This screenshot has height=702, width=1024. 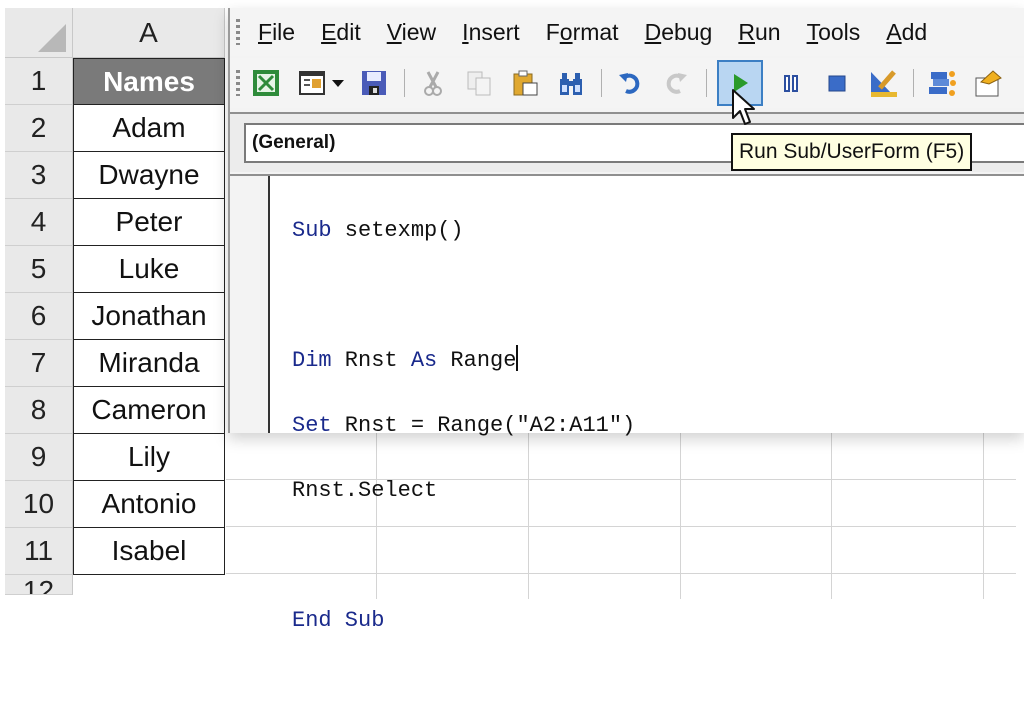 I want to click on menu-insert: Insert, so click(x=491, y=32).